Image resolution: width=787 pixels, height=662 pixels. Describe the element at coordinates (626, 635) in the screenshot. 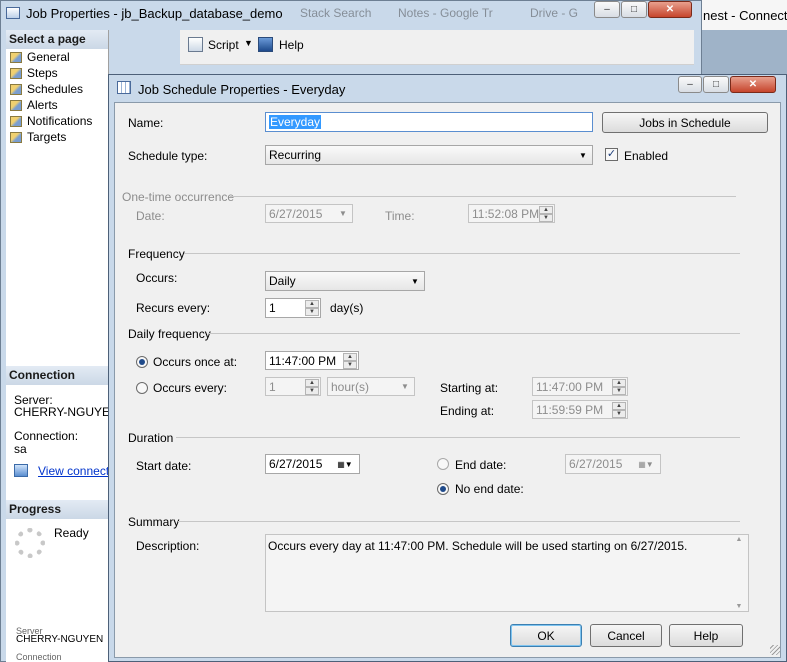

I see `cancel-button: Cancel` at that location.